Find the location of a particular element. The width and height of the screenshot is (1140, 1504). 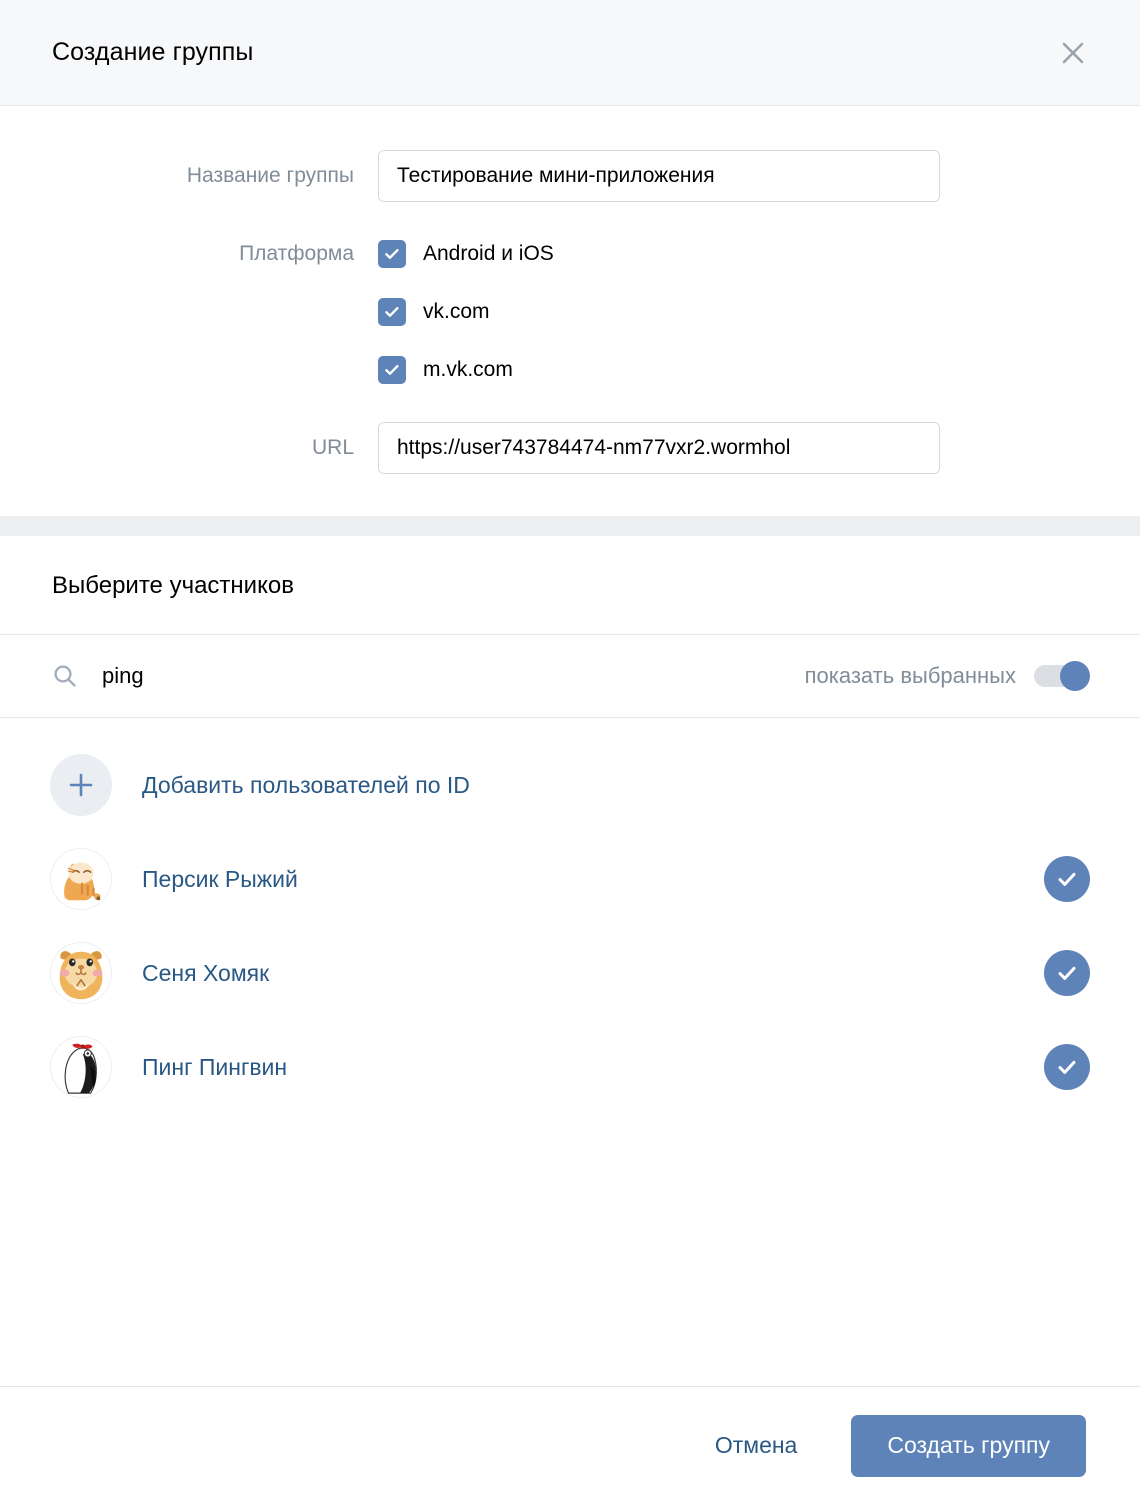

create-group-button: Создать группу is located at coordinates (968, 1445).